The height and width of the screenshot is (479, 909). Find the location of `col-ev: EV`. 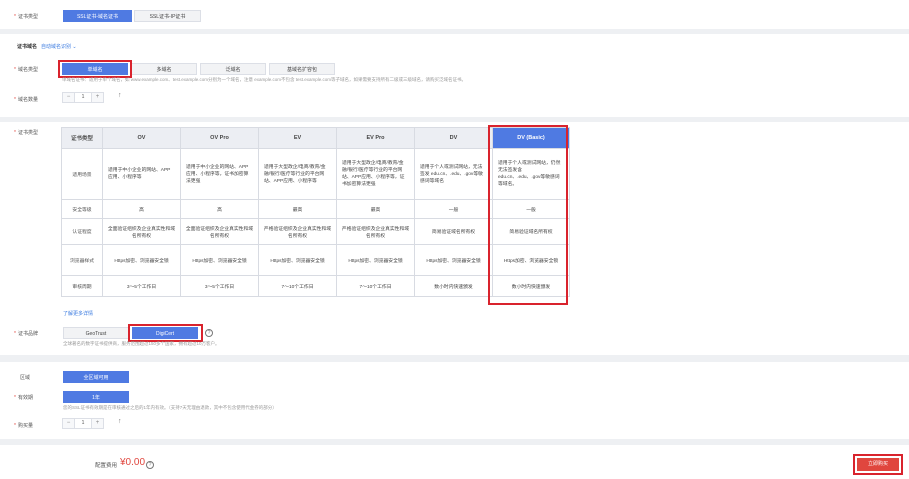

col-ev: EV is located at coordinates (297, 138).